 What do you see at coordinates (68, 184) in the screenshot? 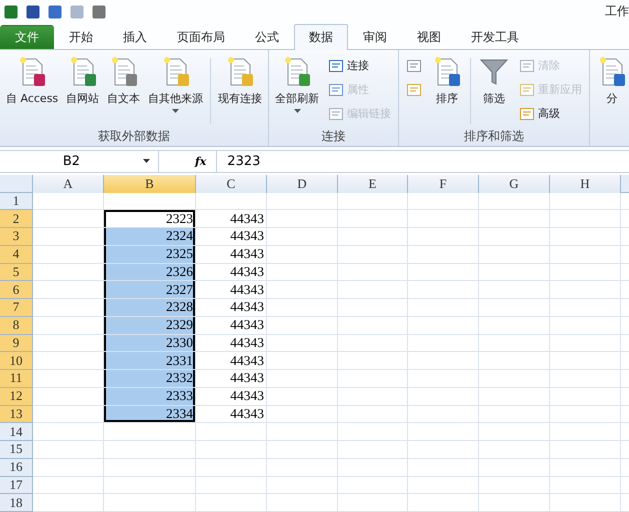
I see `column-header: A` at bounding box center [68, 184].